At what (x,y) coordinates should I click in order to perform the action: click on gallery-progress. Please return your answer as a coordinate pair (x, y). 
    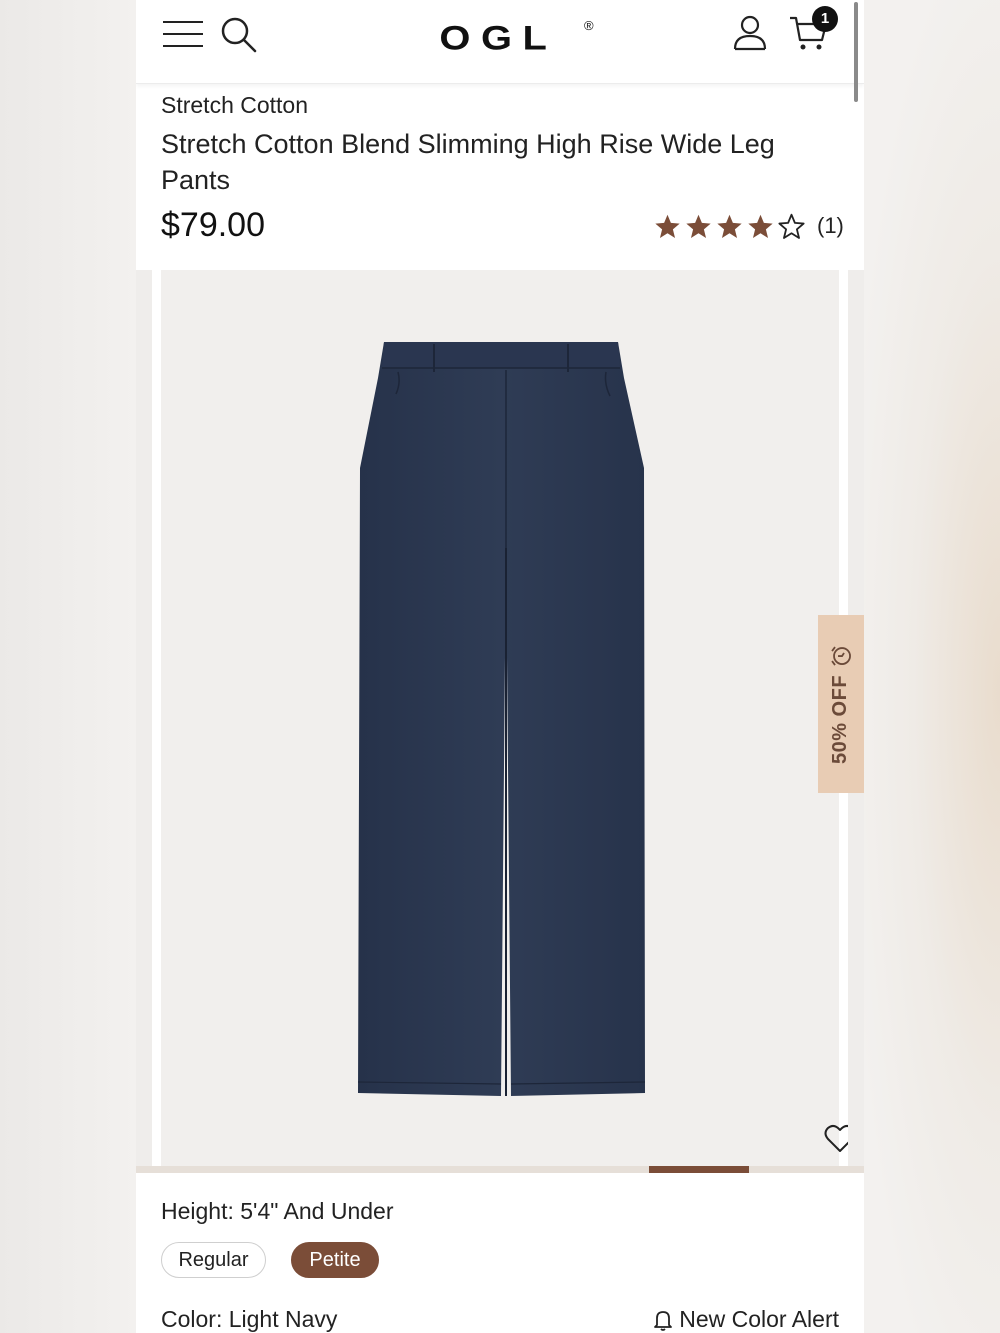
    Looking at the image, I should click on (500, 1169).